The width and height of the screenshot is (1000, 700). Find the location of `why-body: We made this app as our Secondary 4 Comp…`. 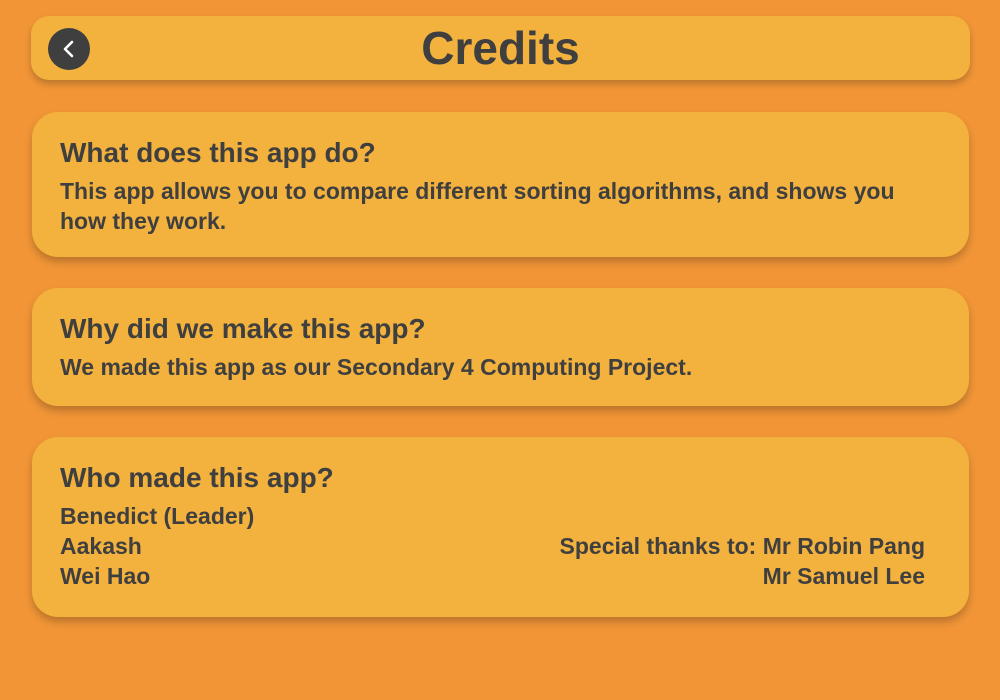

why-body: We made this app as our Secondary 4 Comp… is located at coordinates (376, 367).